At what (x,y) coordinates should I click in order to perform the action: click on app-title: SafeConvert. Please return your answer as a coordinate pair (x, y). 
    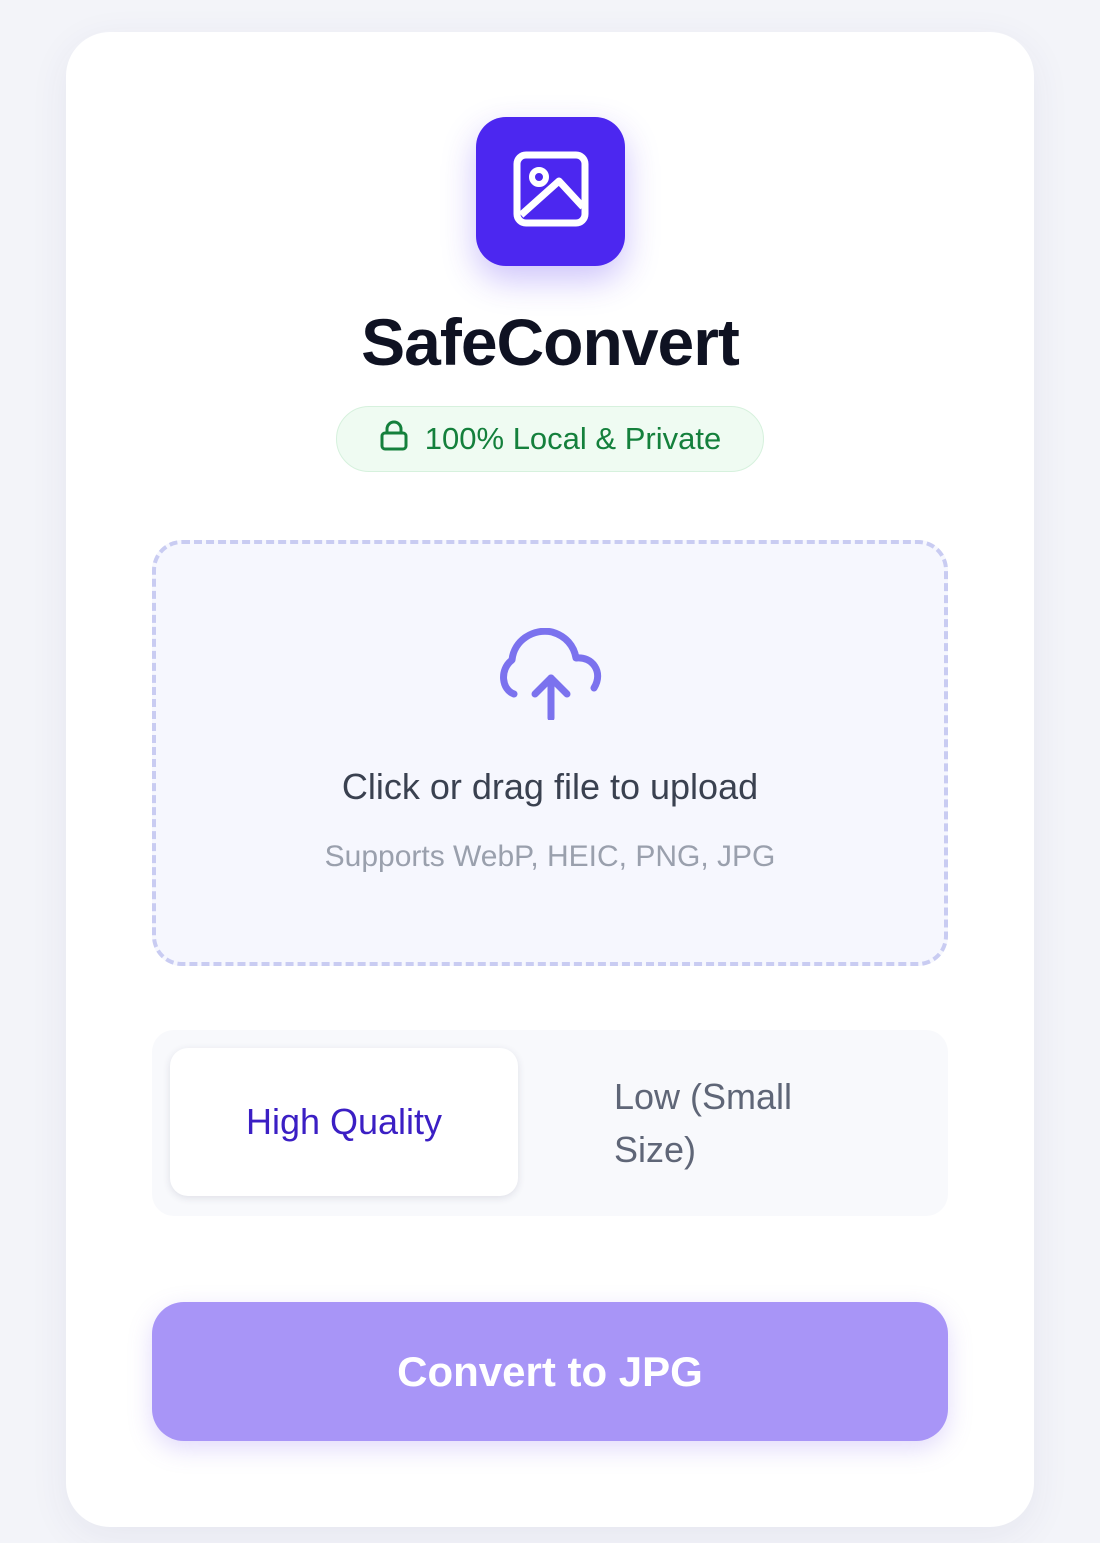
    Looking at the image, I should click on (550, 342).